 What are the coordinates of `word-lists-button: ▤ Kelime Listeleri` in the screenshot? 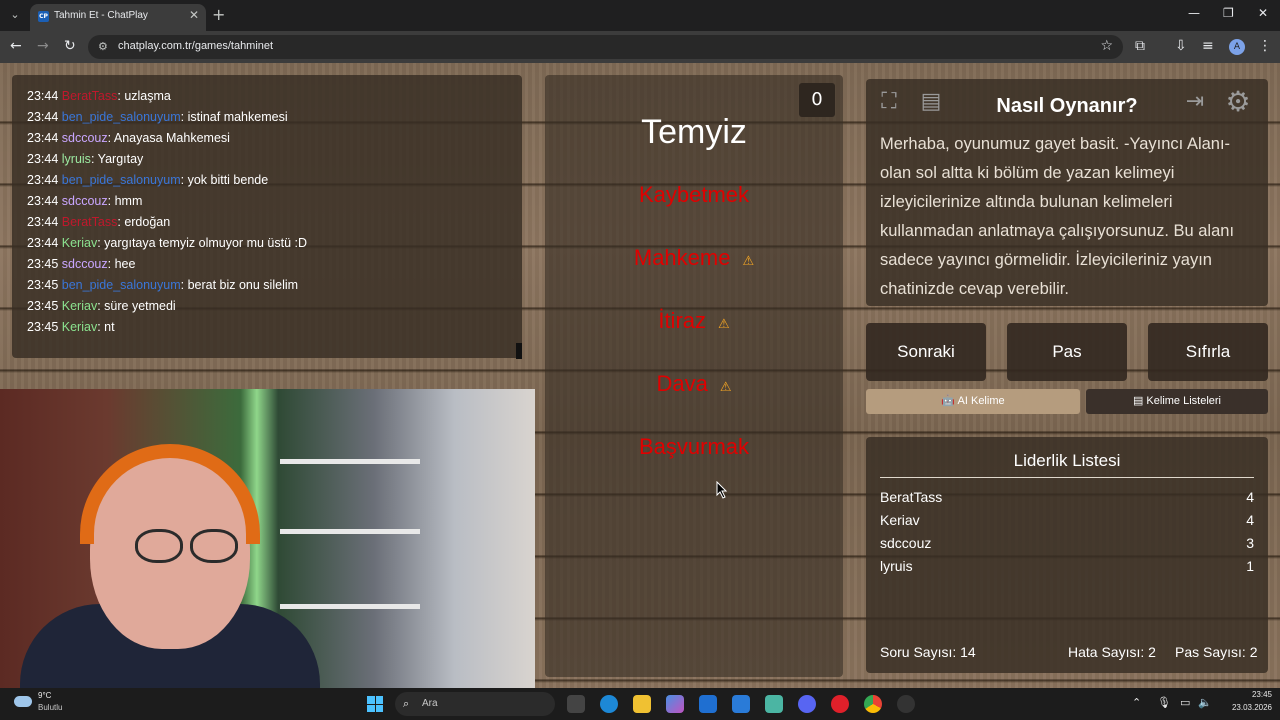 It's located at (1177, 401).